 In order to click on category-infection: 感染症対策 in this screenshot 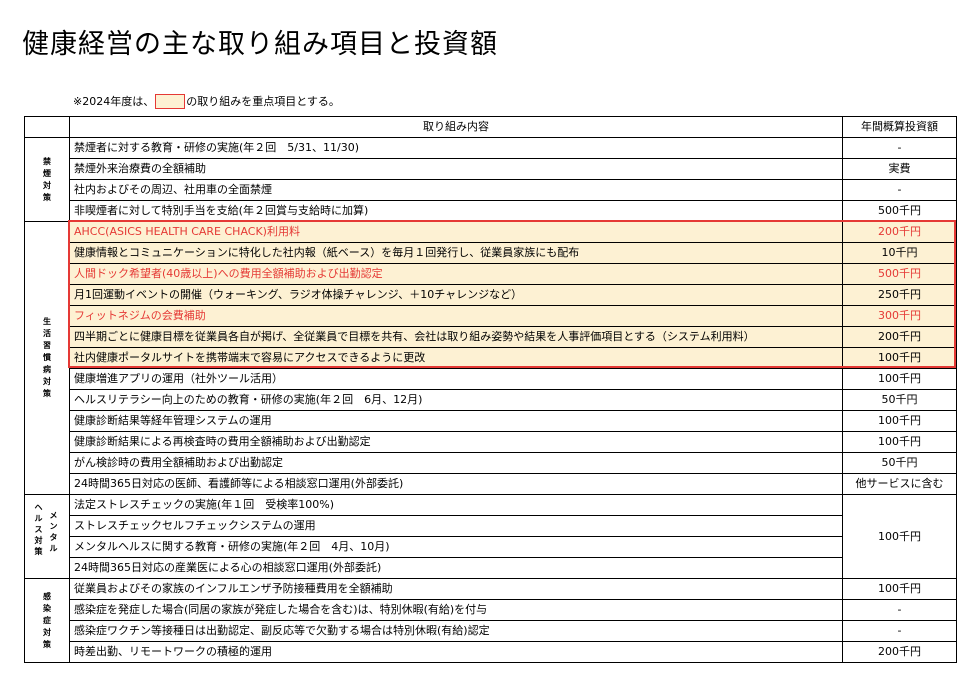, I will do `click(47, 620)`.